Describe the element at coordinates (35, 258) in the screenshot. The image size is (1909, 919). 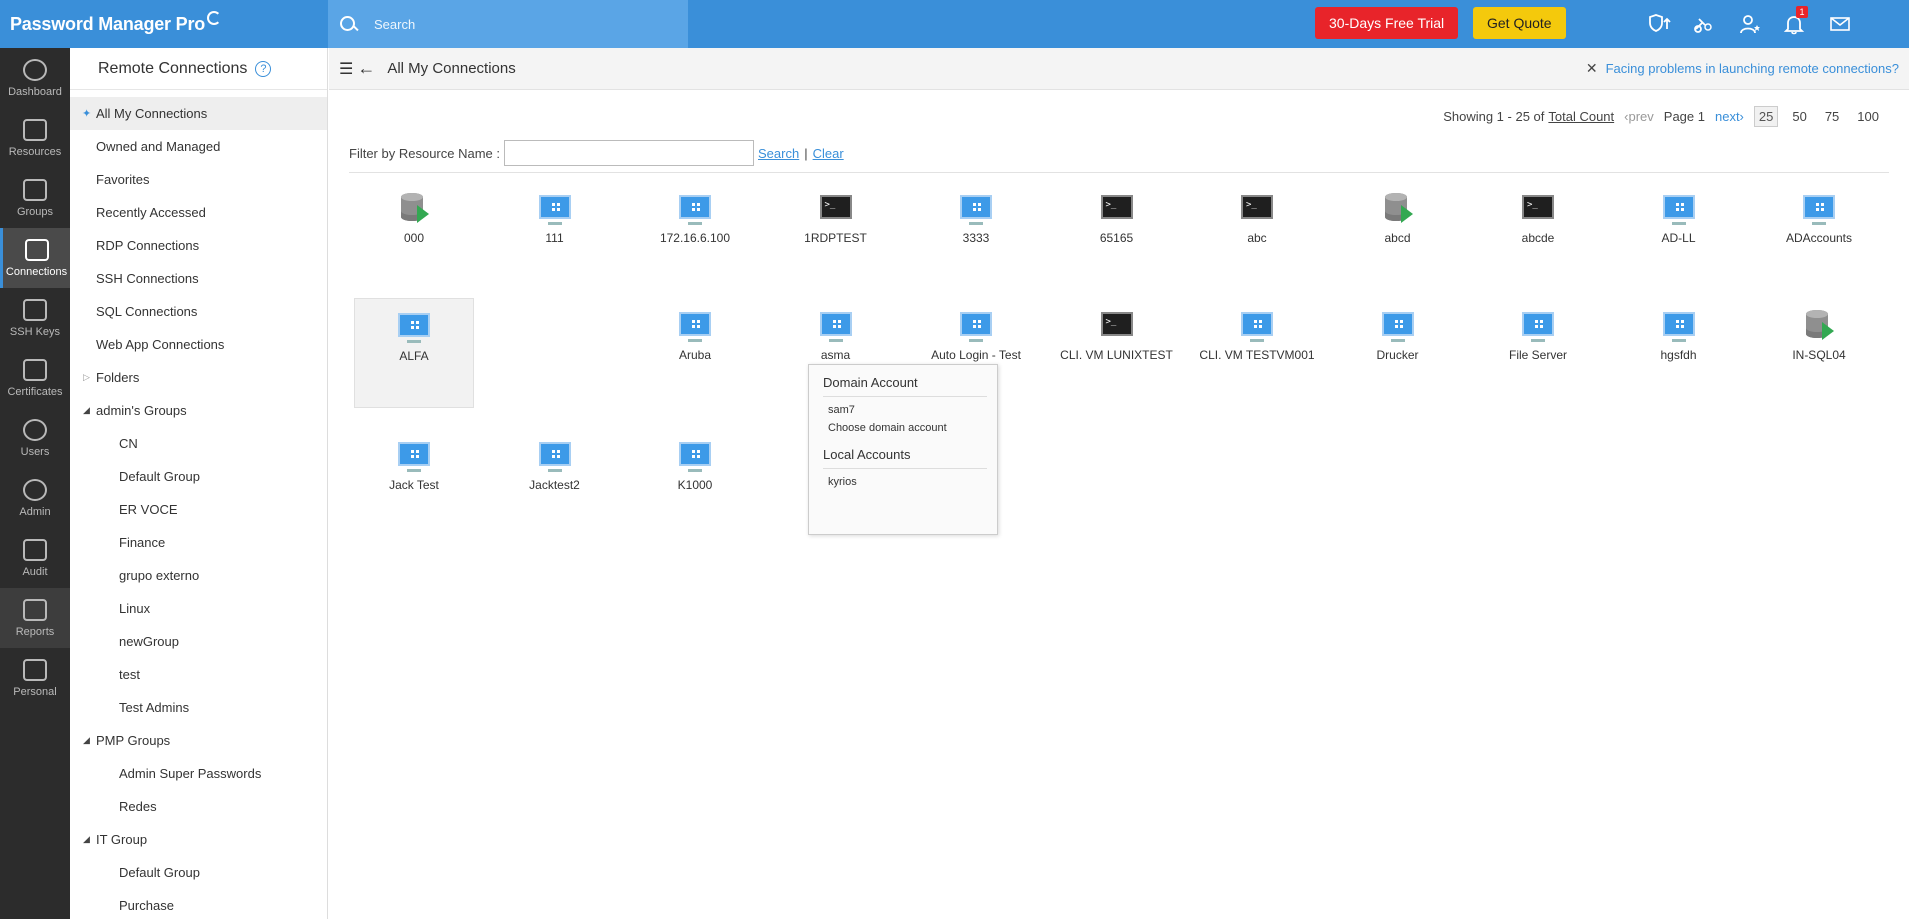
I see `nav-connections: Connections` at that location.